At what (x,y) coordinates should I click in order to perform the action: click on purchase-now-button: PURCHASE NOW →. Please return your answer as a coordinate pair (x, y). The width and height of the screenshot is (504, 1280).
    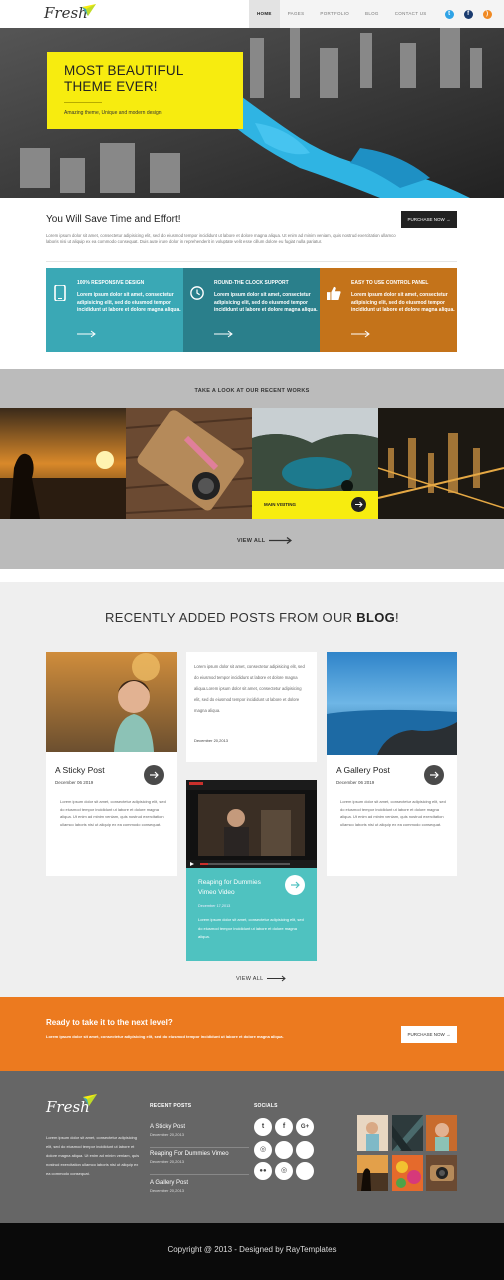
    Looking at the image, I should click on (429, 219).